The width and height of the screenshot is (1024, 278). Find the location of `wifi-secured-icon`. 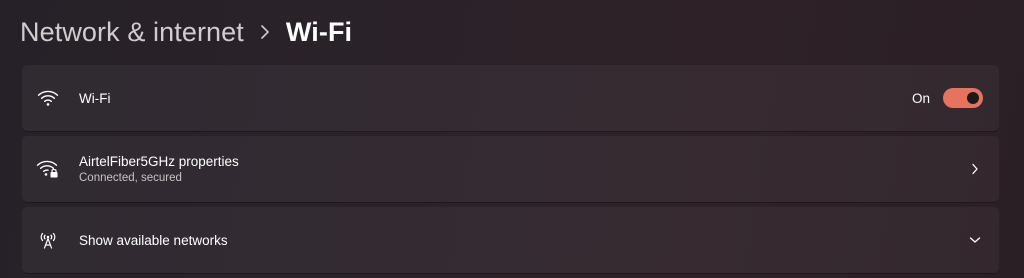

wifi-secured-icon is located at coordinates (48, 169).